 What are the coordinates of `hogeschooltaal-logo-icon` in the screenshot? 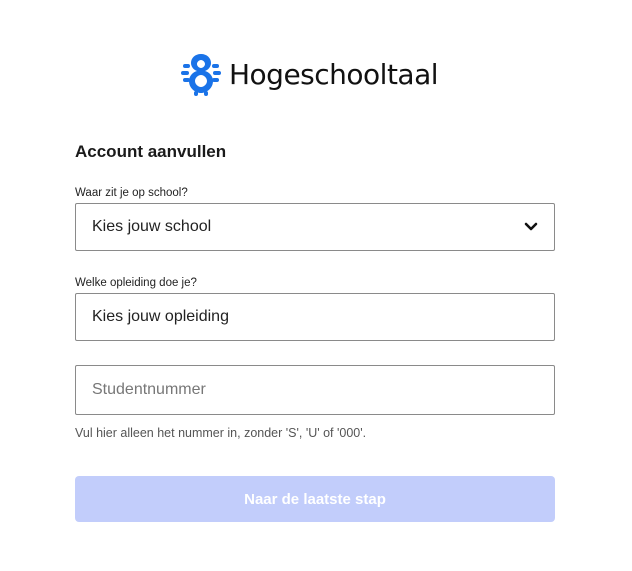 It's located at (201, 75).